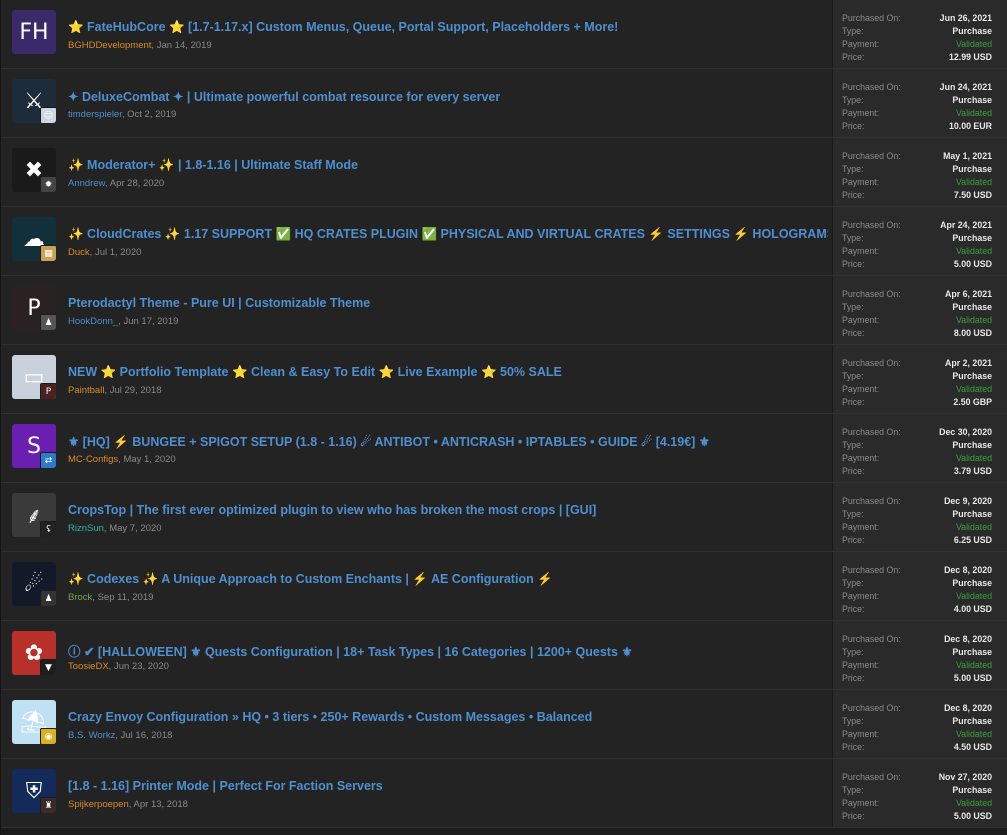 The height and width of the screenshot is (835, 1007). Describe the element at coordinates (853, 100) in the screenshot. I see `purchase-type-label: Type:` at that location.